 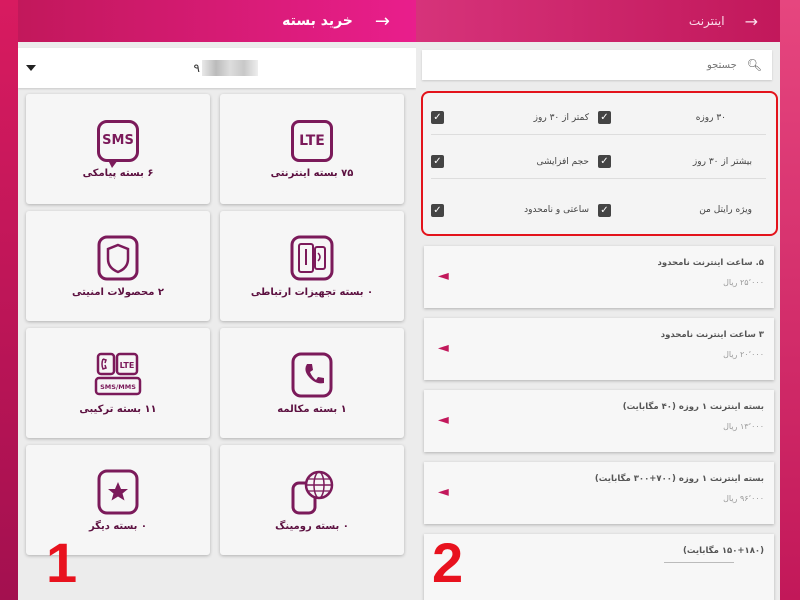 What do you see at coordinates (725, 210) in the screenshot?
I see `filter-label: ویژه رایتل من` at bounding box center [725, 210].